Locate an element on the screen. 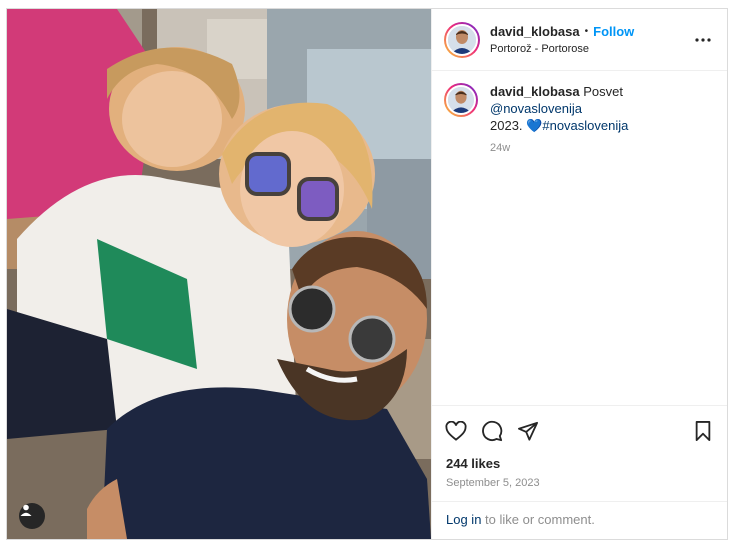 The width and height of the screenshot is (736, 552). more-options-icon is located at coordinates (703, 40).